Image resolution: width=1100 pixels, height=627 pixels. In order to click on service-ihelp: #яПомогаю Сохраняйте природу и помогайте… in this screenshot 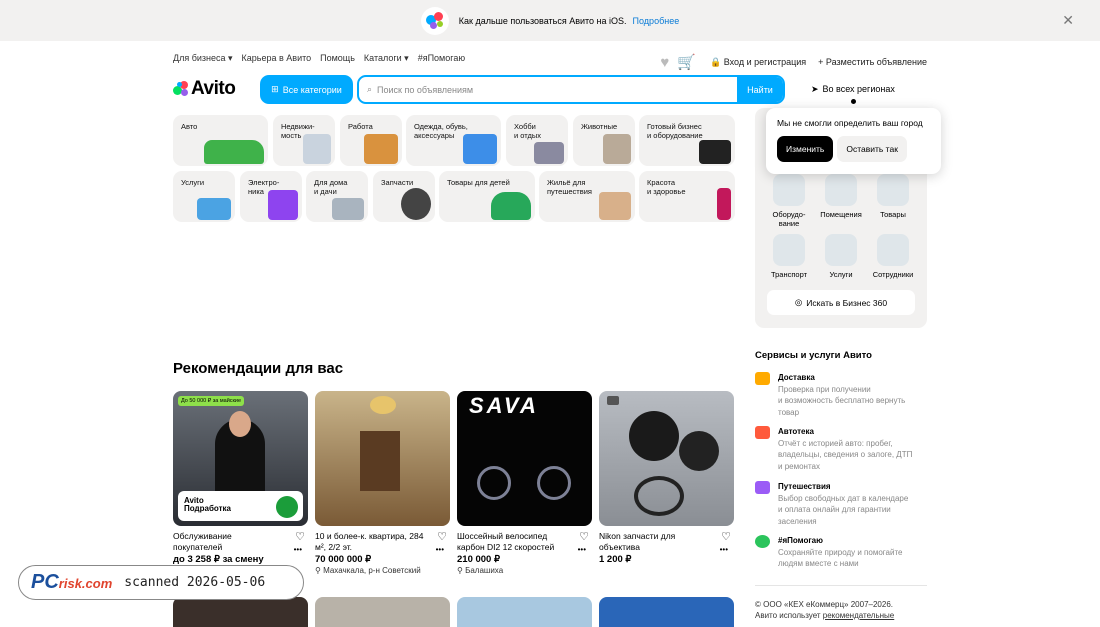, I will do `click(840, 552)`.